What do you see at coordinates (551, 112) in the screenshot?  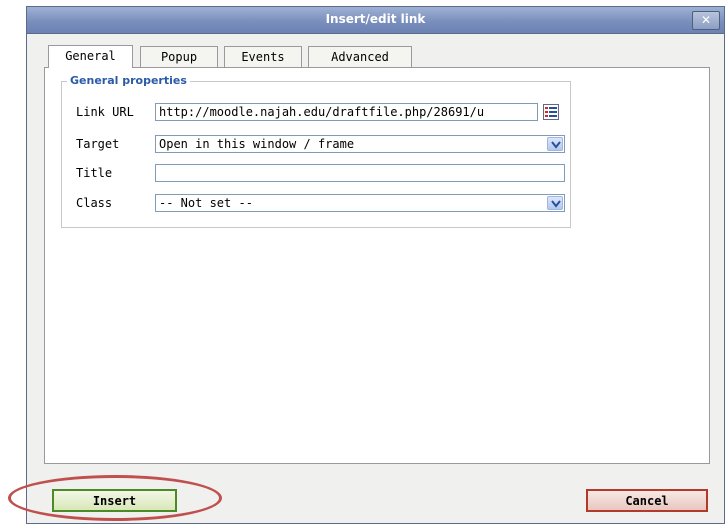 I see `browse-list-icon` at bounding box center [551, 112].